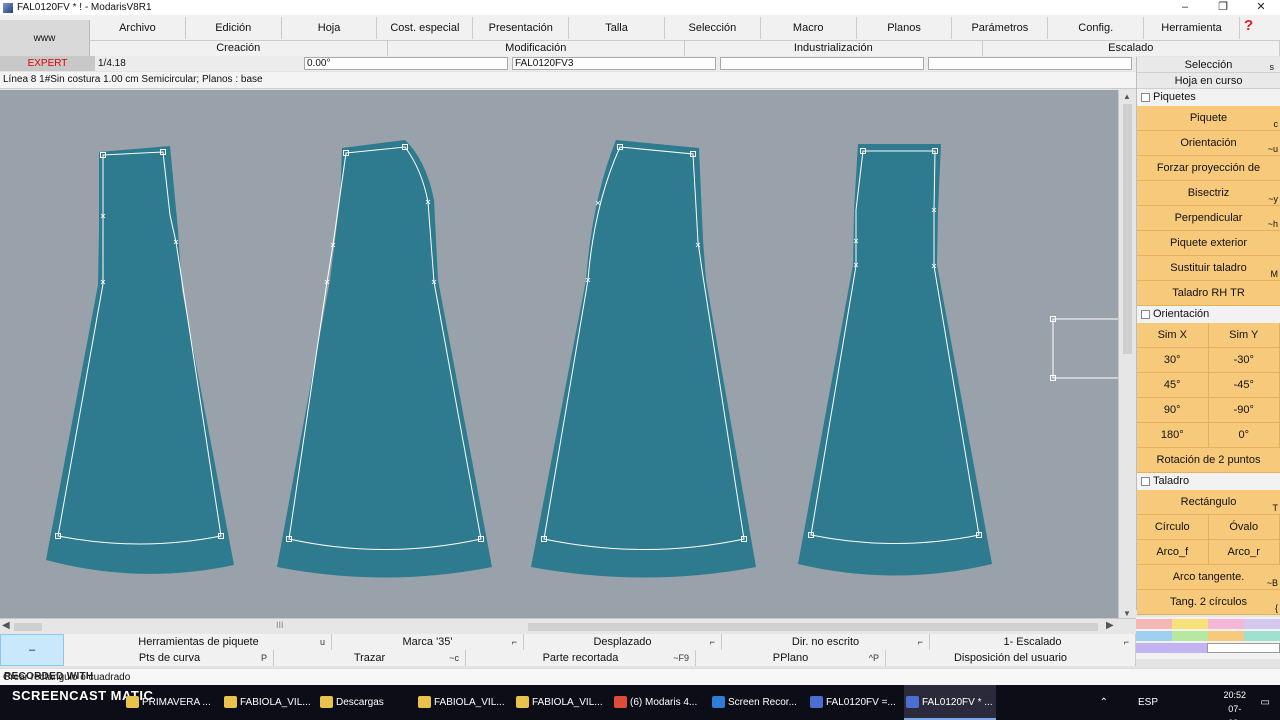  Describe the element at coordinates (6, 625) in the screenshot. I see `scroll-left-arrow: ◀` at that location.